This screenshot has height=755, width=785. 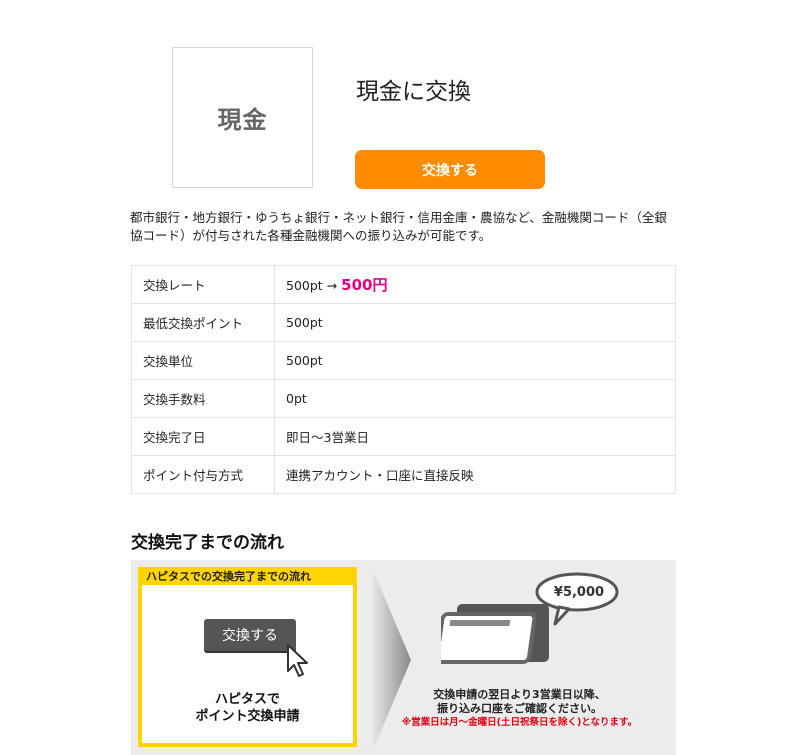 What do you see at coordinates (247, 664) in the screenshot?
I see `flow-step1-panel: 交換する ハピタスで ポイント交換申請` at bounding box center [247, 664].